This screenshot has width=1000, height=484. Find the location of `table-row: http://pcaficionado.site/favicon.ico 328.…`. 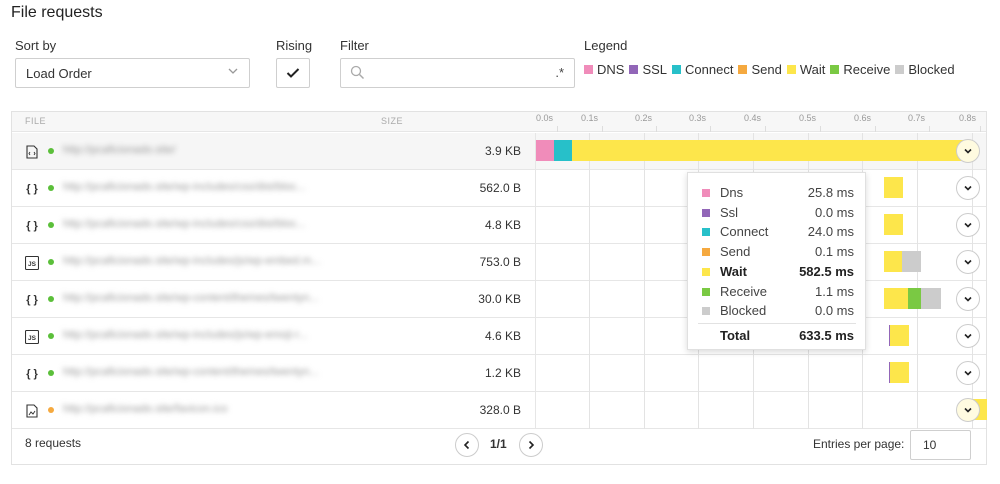

table-row: http://pcaficionado.site/favicon.ico 328.… is located at coordinates (499, 410).